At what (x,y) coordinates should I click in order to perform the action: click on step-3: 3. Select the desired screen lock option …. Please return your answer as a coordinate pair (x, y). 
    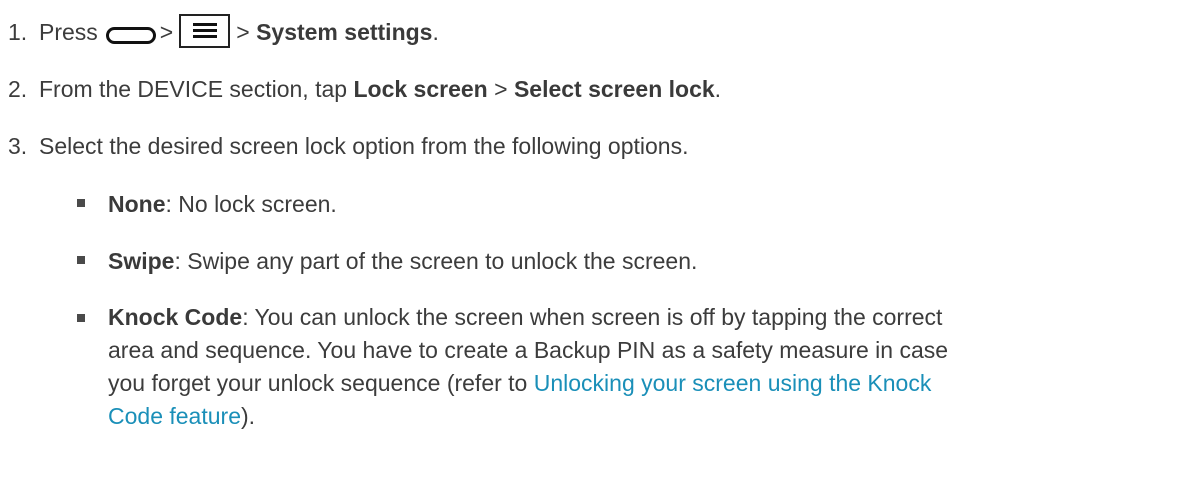
    Looking at the image, I should click on (348, 146).